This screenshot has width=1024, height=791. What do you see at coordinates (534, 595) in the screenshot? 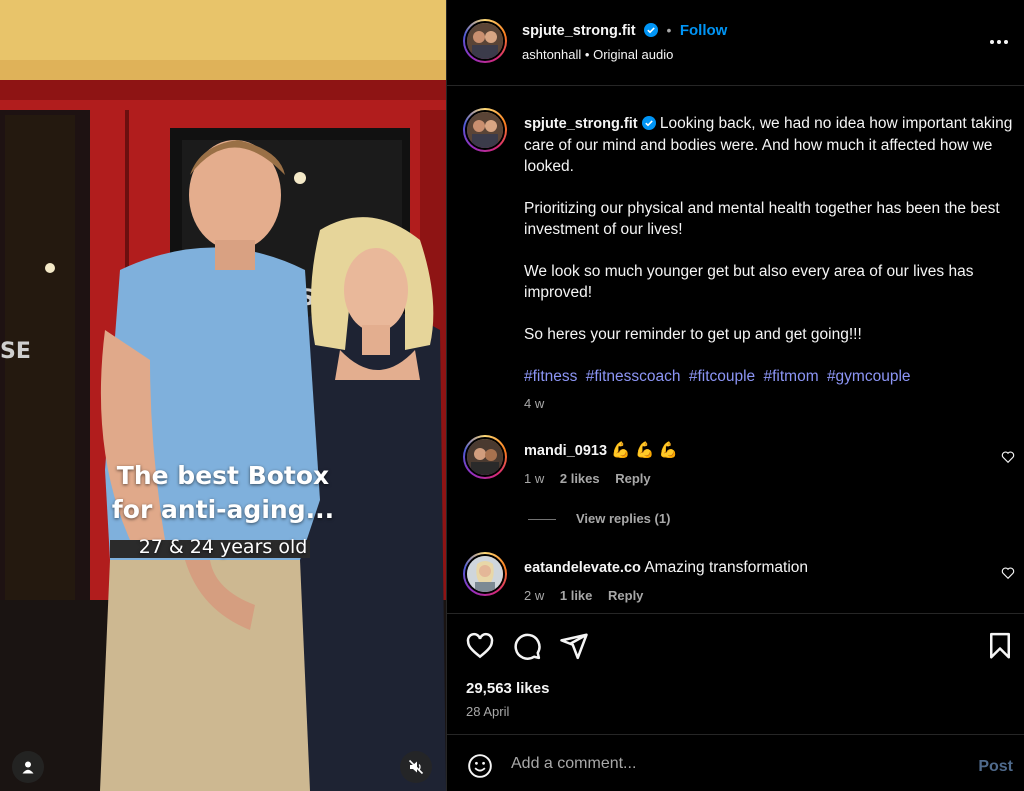
I see `comment-2-age: 2 w` at bounding box center [534, 595].